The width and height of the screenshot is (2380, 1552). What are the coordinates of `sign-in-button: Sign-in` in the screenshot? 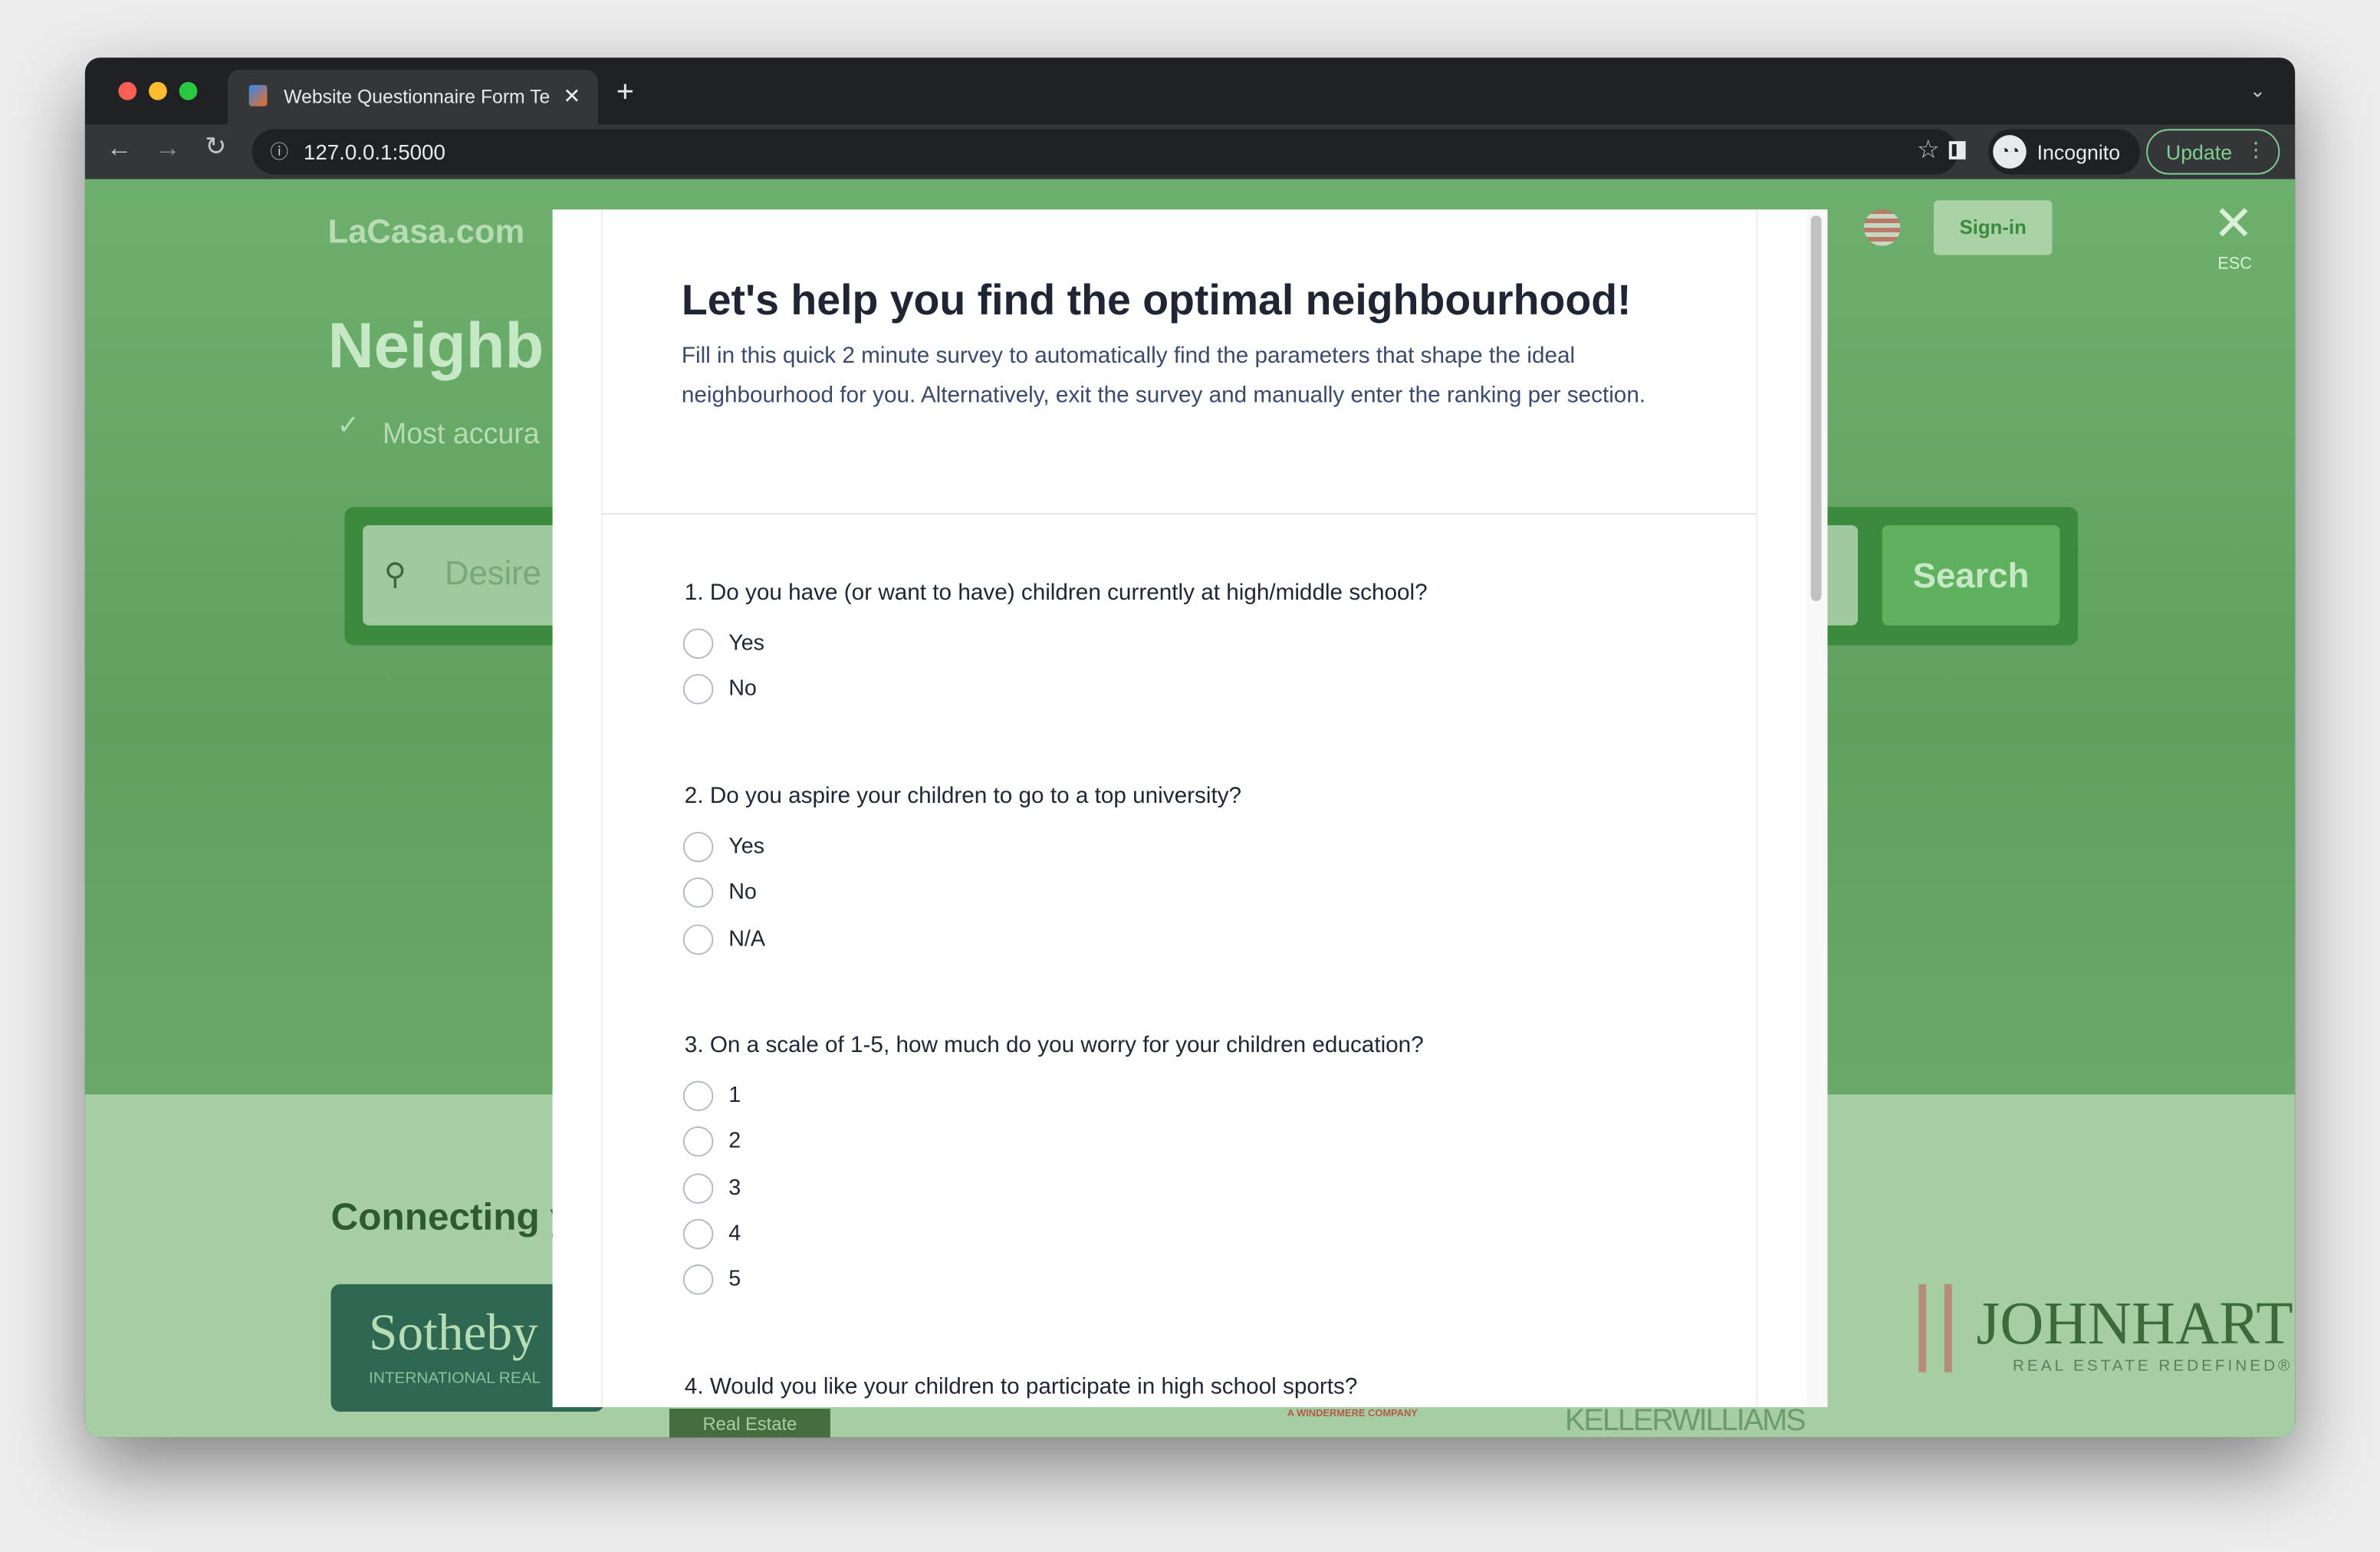 It's located at (1993, 227).